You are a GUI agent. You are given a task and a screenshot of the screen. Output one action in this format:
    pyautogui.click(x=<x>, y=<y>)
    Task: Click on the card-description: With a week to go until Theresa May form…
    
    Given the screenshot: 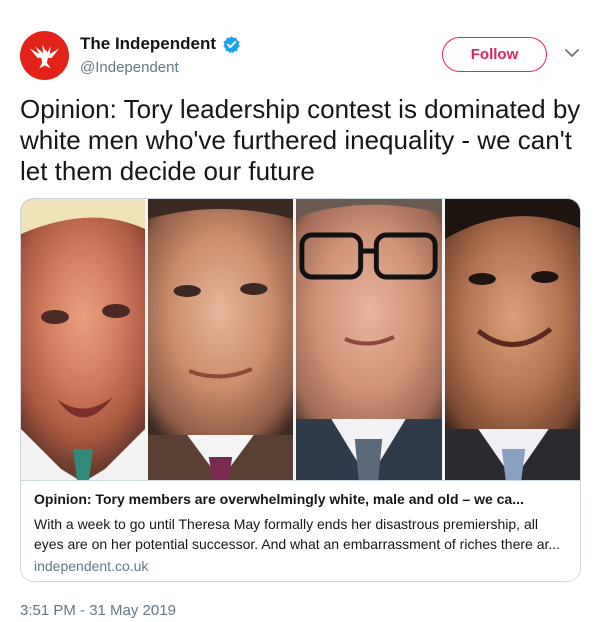 What is the action you would take?
    pyautogui.click(x=297, y=534)
    